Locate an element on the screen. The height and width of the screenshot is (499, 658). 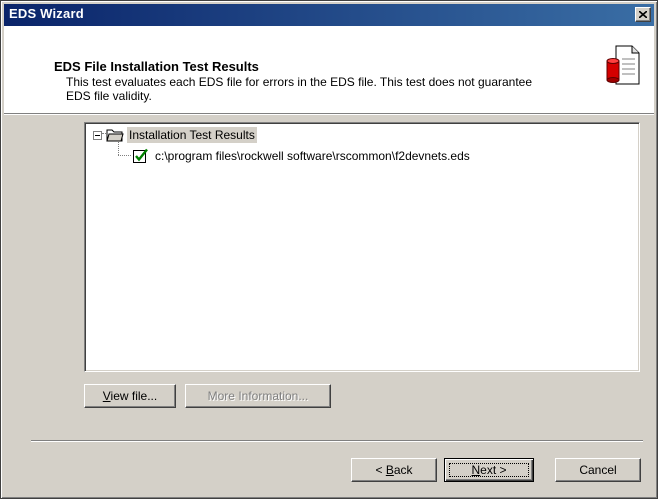
view-file-mnemonic: V is located at coordinates (106, 395).